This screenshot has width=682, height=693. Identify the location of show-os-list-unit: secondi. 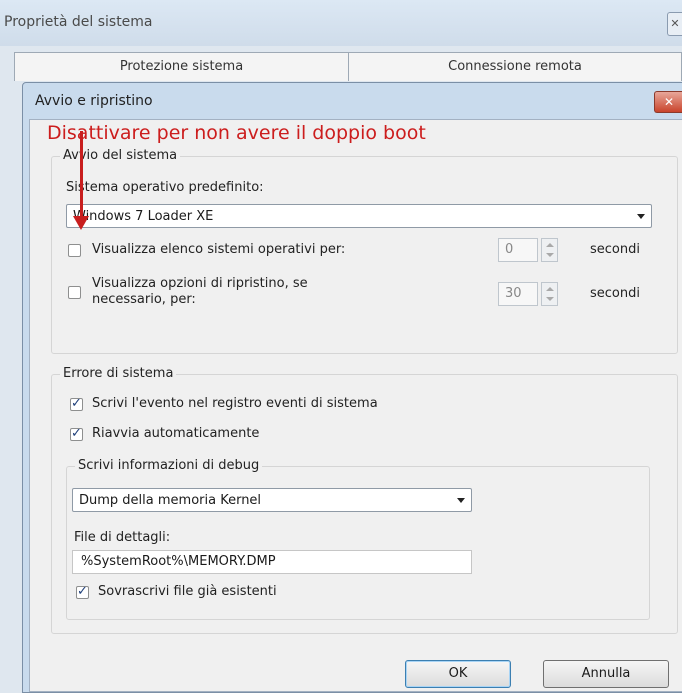
(615, 249).